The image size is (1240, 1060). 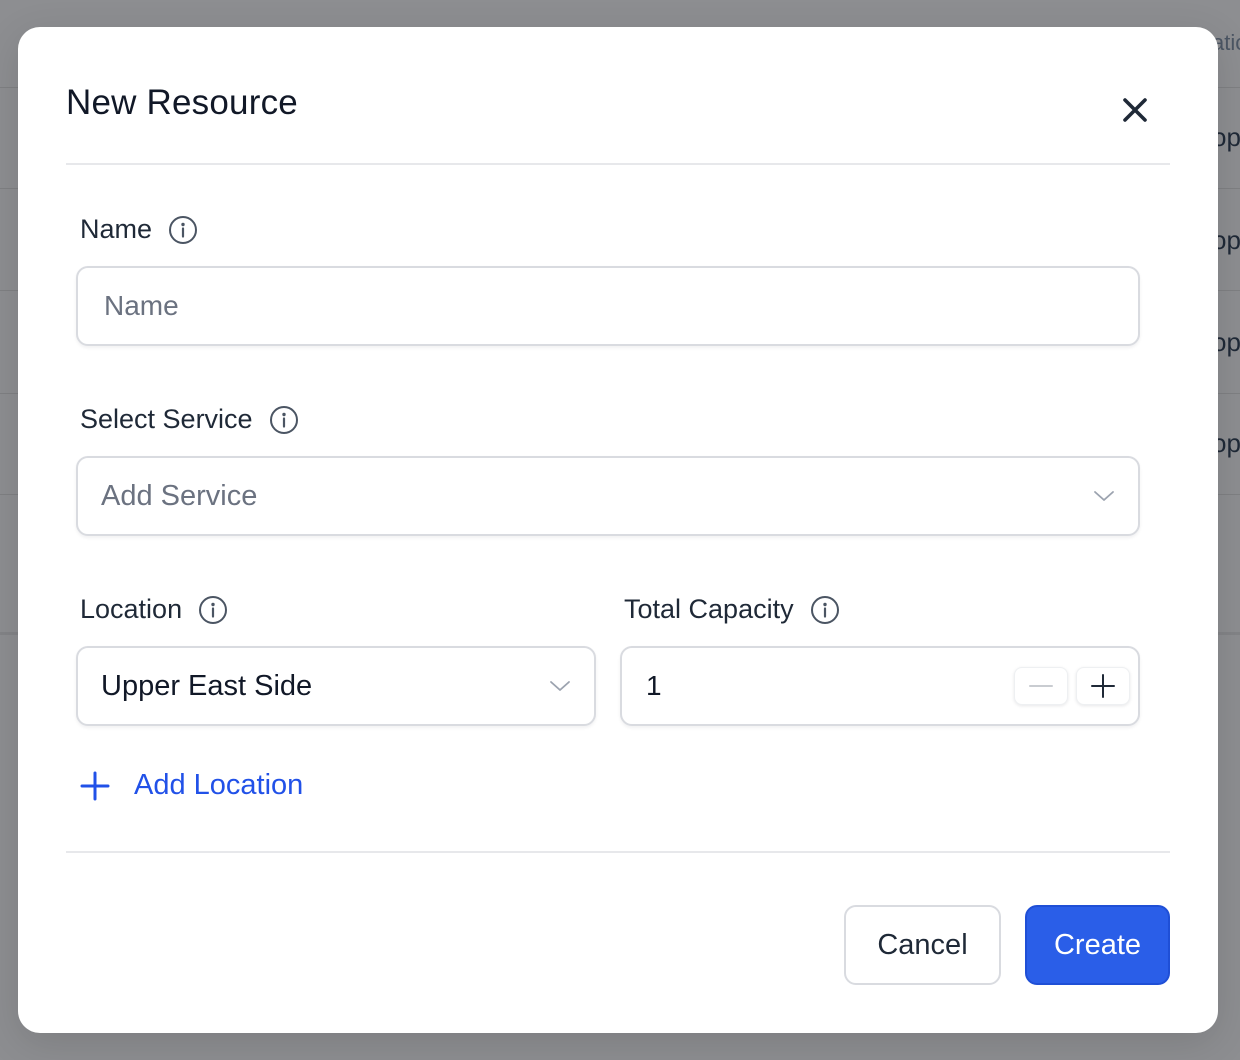 I want to click on service-label: Select Service, so click(x=166, y=419).